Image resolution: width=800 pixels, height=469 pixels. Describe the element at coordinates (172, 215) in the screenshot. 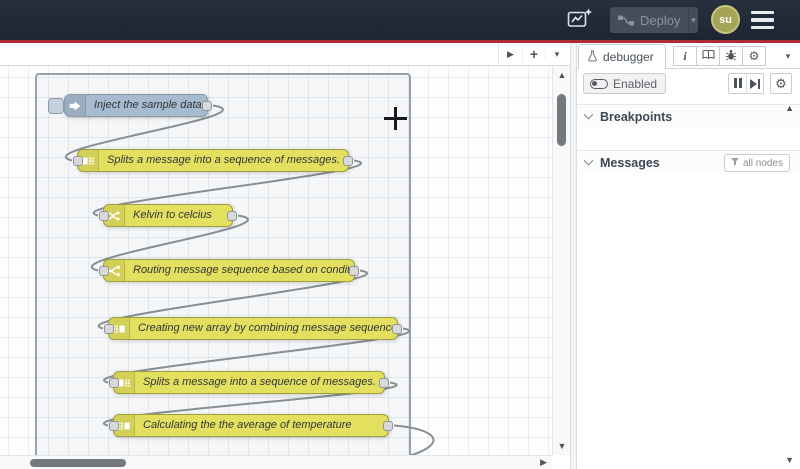

I see `node-label: Kelvin to celcius` at that location.